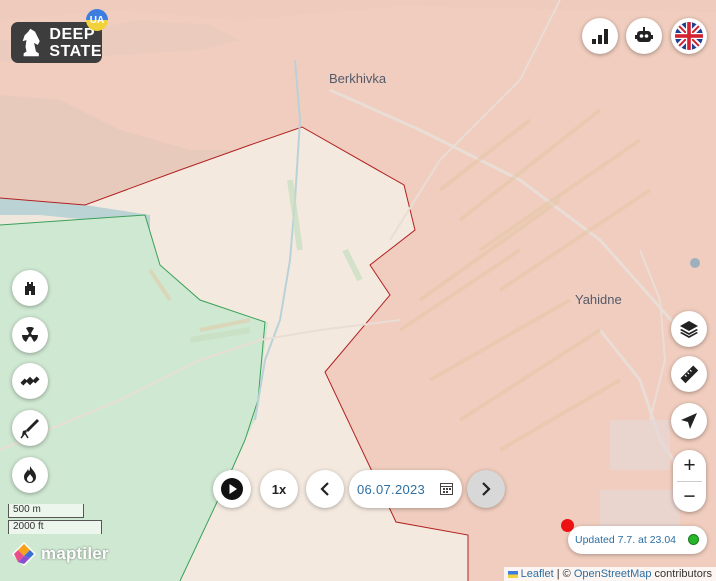 This screenshot has height=581, width=716. I want to click on update-status: Updated 7.7. at 23.04, so click(637, 540).